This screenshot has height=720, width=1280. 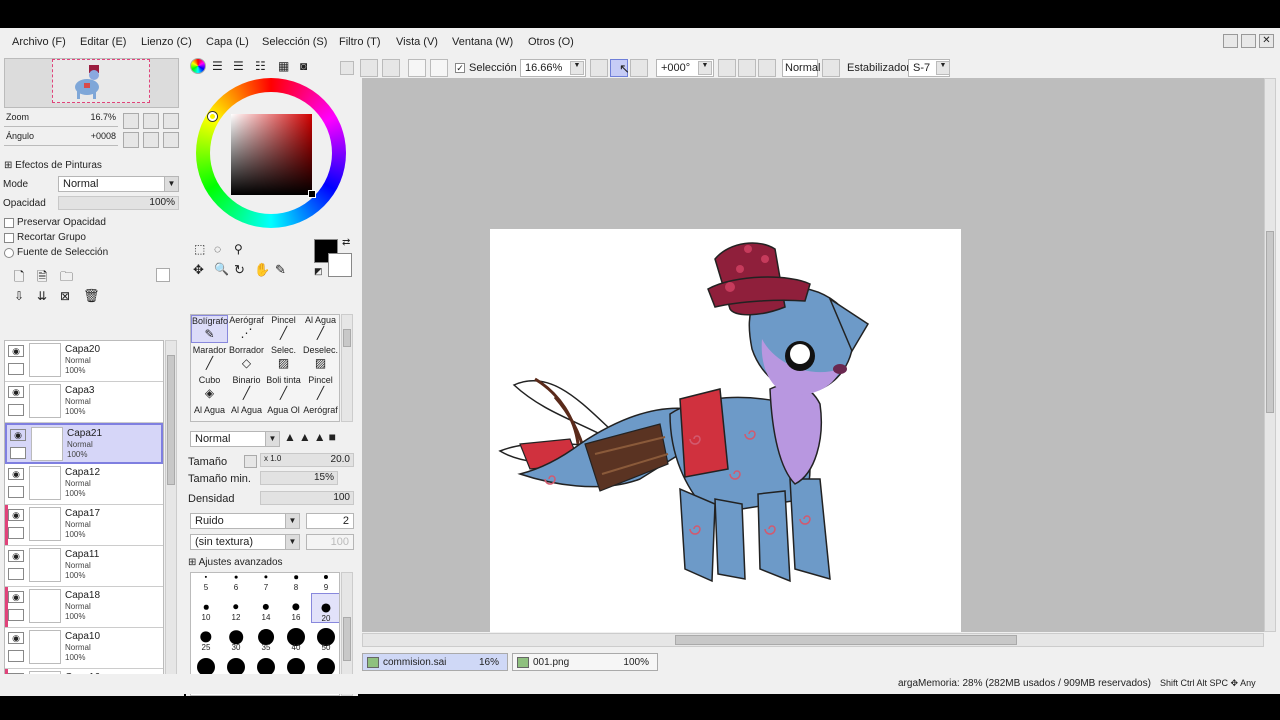 I want to click on brush-blend-select: Normal ▼, so click(x=235, y=439).